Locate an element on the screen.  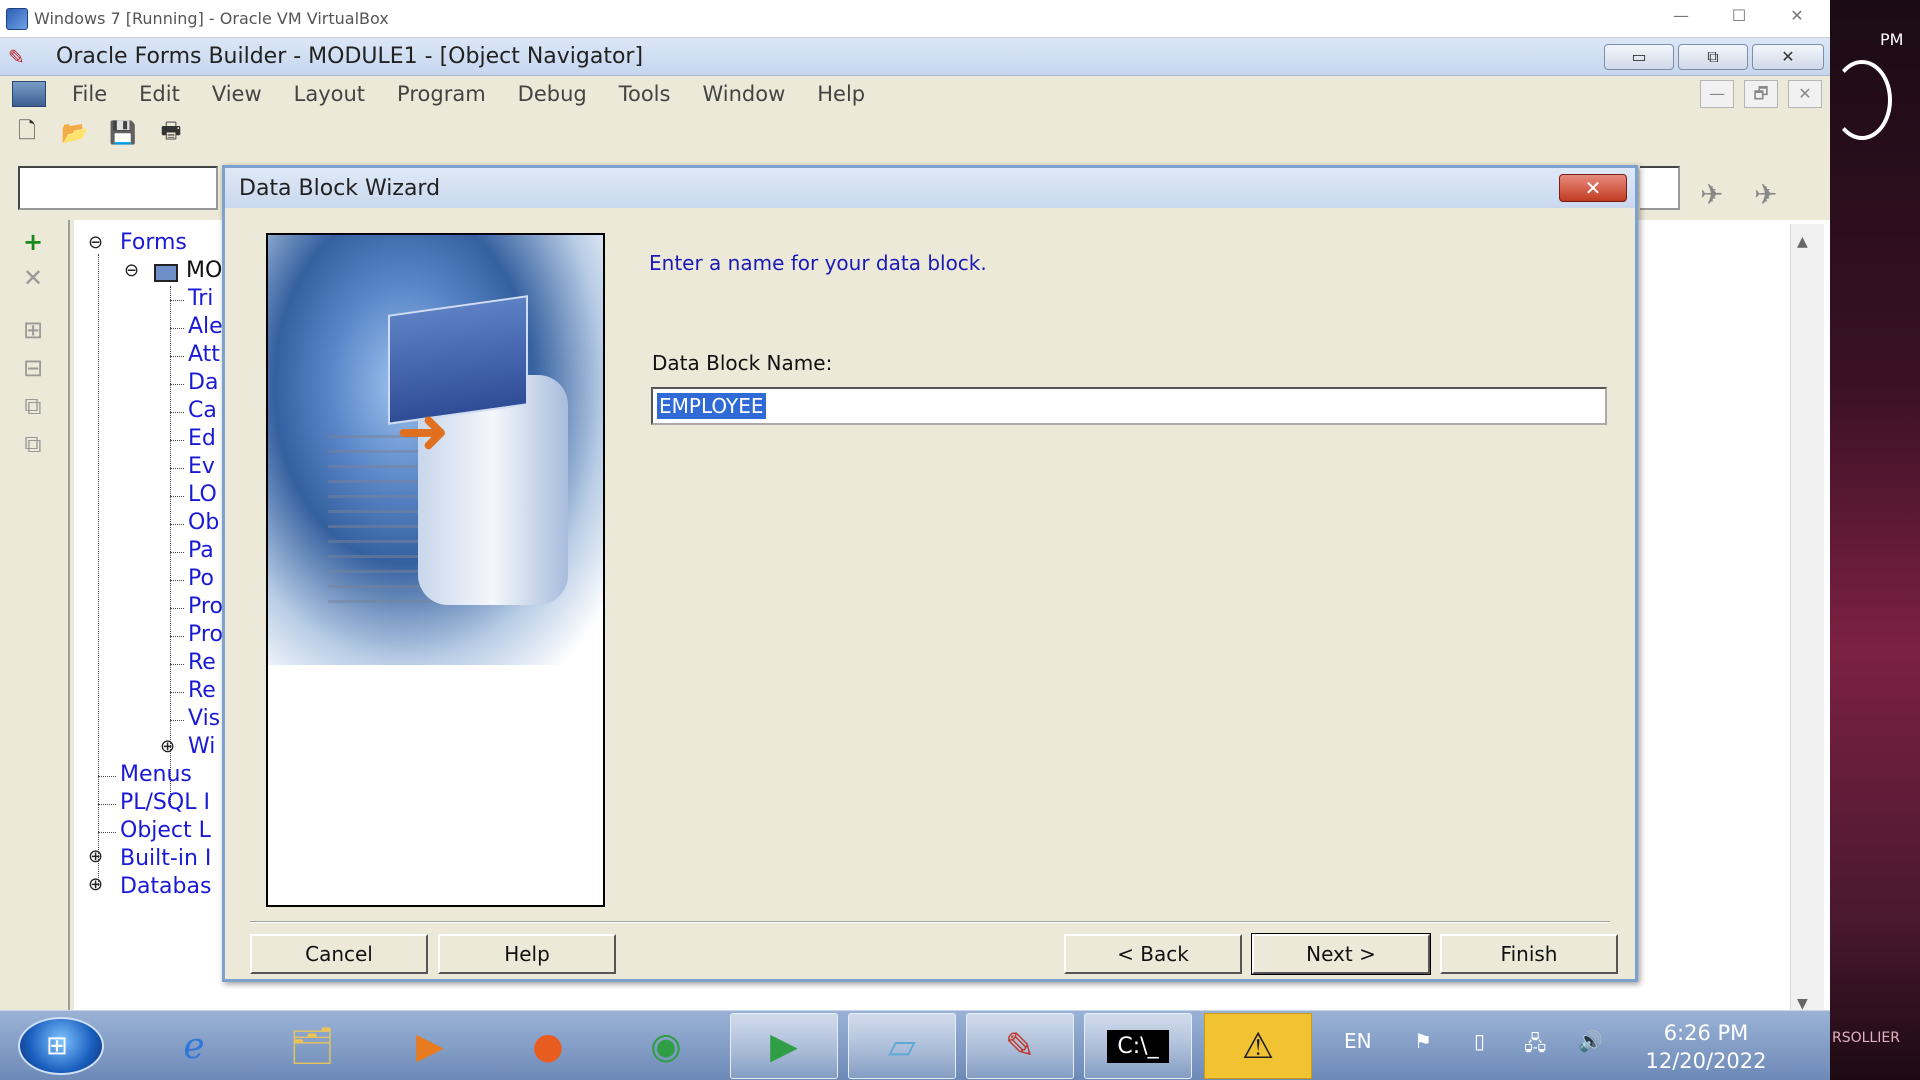
app-restore-button: ⧉ is located at coordinates (1713, 57).